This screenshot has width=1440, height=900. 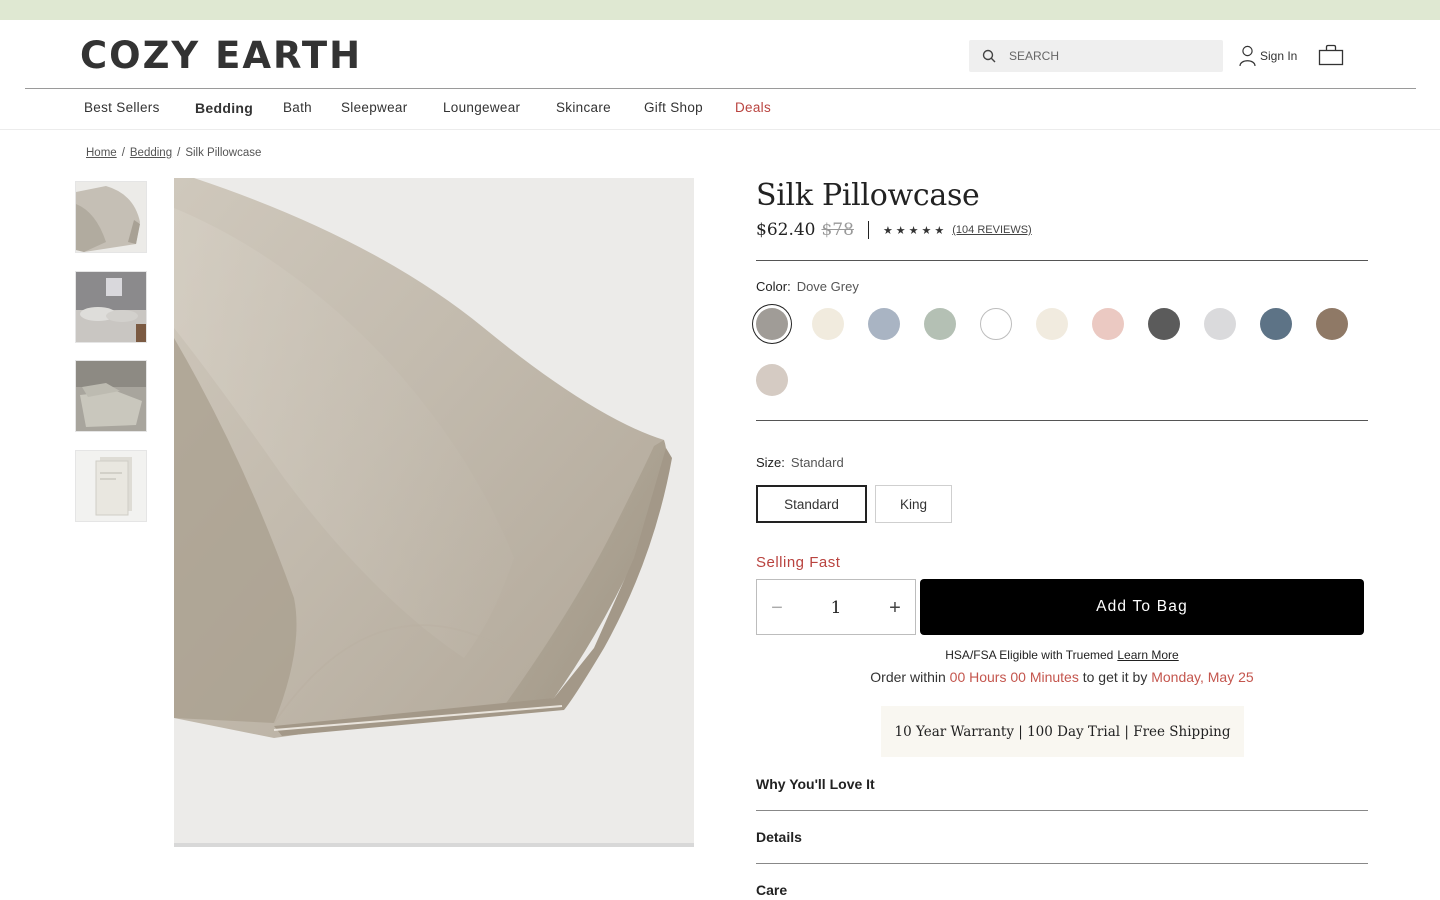 What do you see at coordinates (1276, 324) in the screenshot?
I see `swatch-slate-blue` at bounding box center [1276, 324].